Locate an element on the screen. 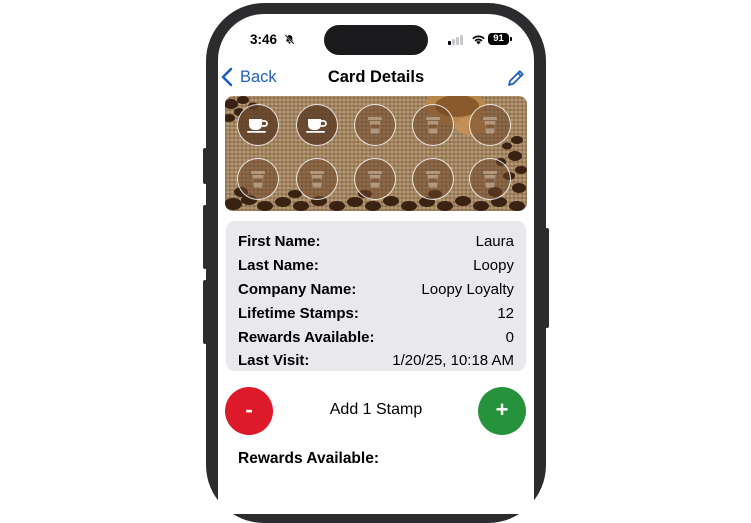  page-title: Card Details is located at coordinates (376, 77).